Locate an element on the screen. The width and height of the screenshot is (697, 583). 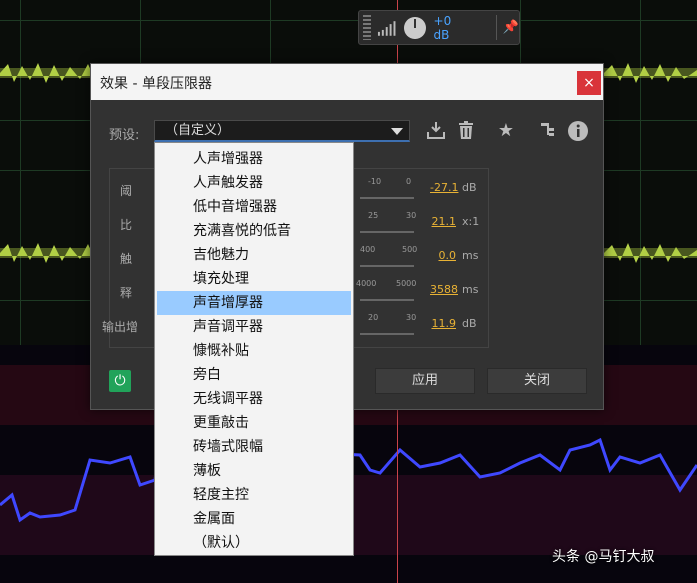
preset-label: 预设: is located at coordinates (124, 135).